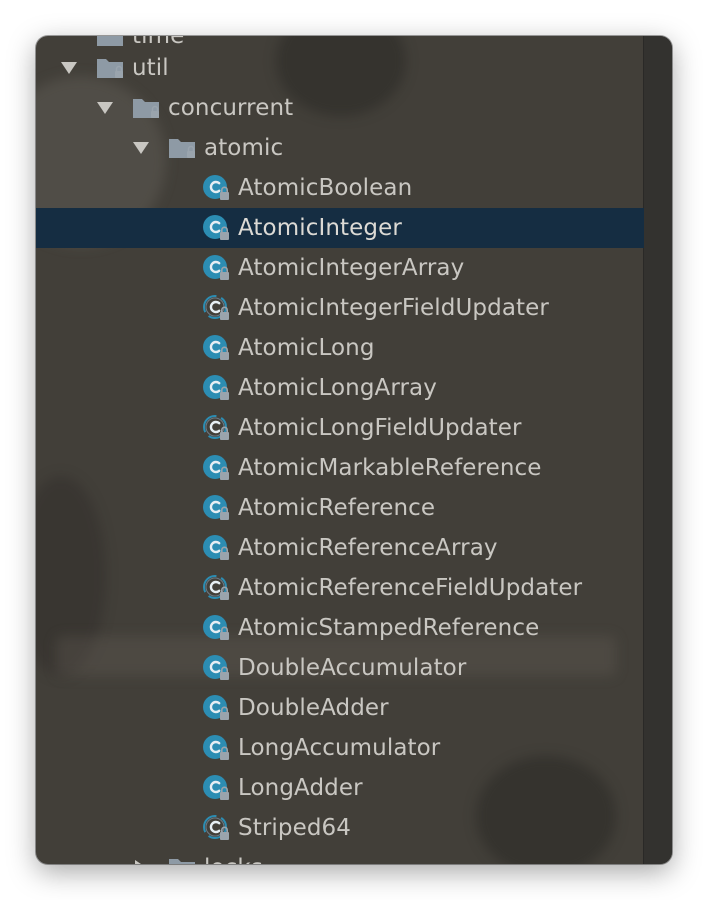 This screenshot has height=900, width=708. I want to click on tree-node-label: locks, so click(233, 856).